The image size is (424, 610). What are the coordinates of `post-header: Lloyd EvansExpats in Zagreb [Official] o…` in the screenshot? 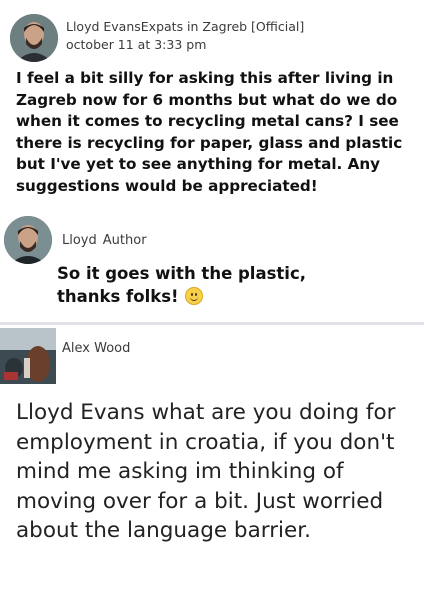 It's located at (157, 38).